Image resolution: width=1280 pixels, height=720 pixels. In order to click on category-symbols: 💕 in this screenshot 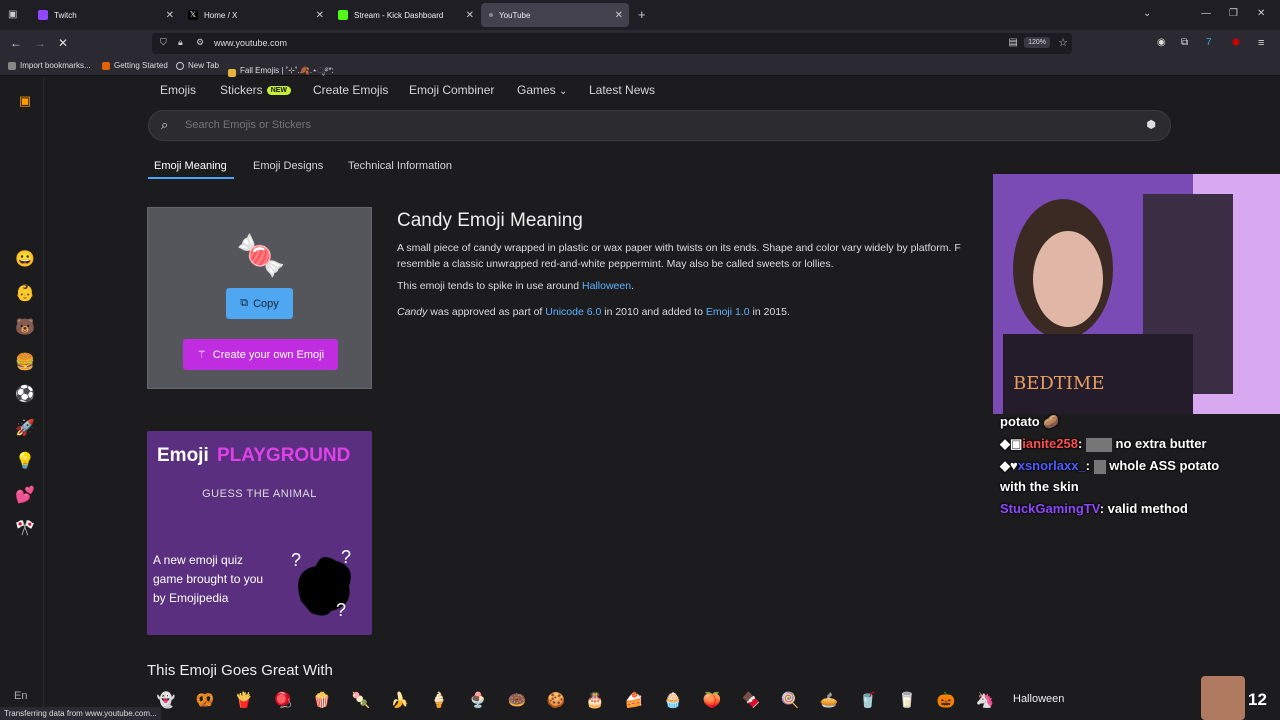, I will do `click(25, 496)`.